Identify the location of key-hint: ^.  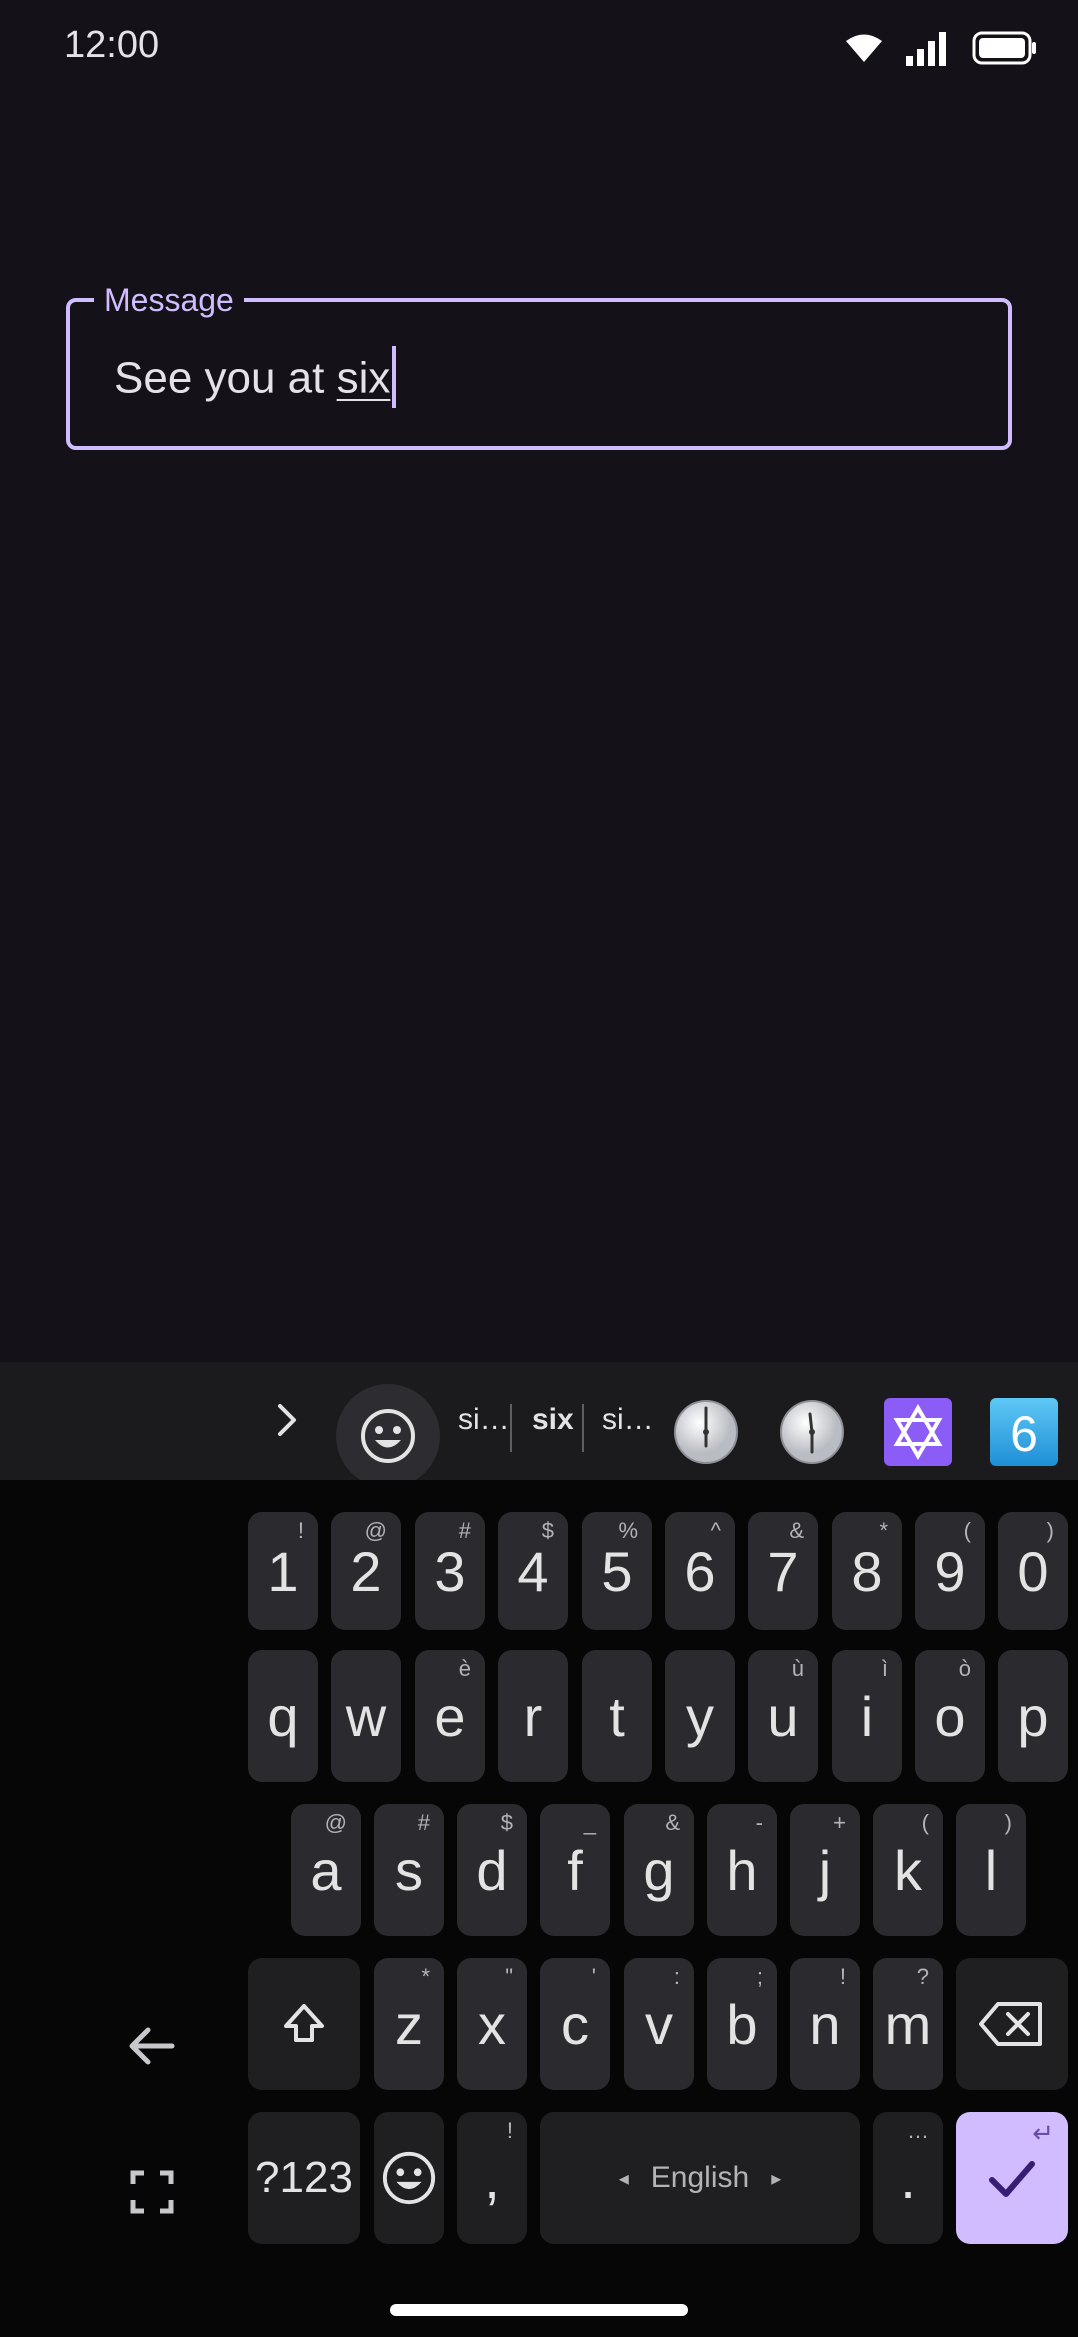
(715, 1530).